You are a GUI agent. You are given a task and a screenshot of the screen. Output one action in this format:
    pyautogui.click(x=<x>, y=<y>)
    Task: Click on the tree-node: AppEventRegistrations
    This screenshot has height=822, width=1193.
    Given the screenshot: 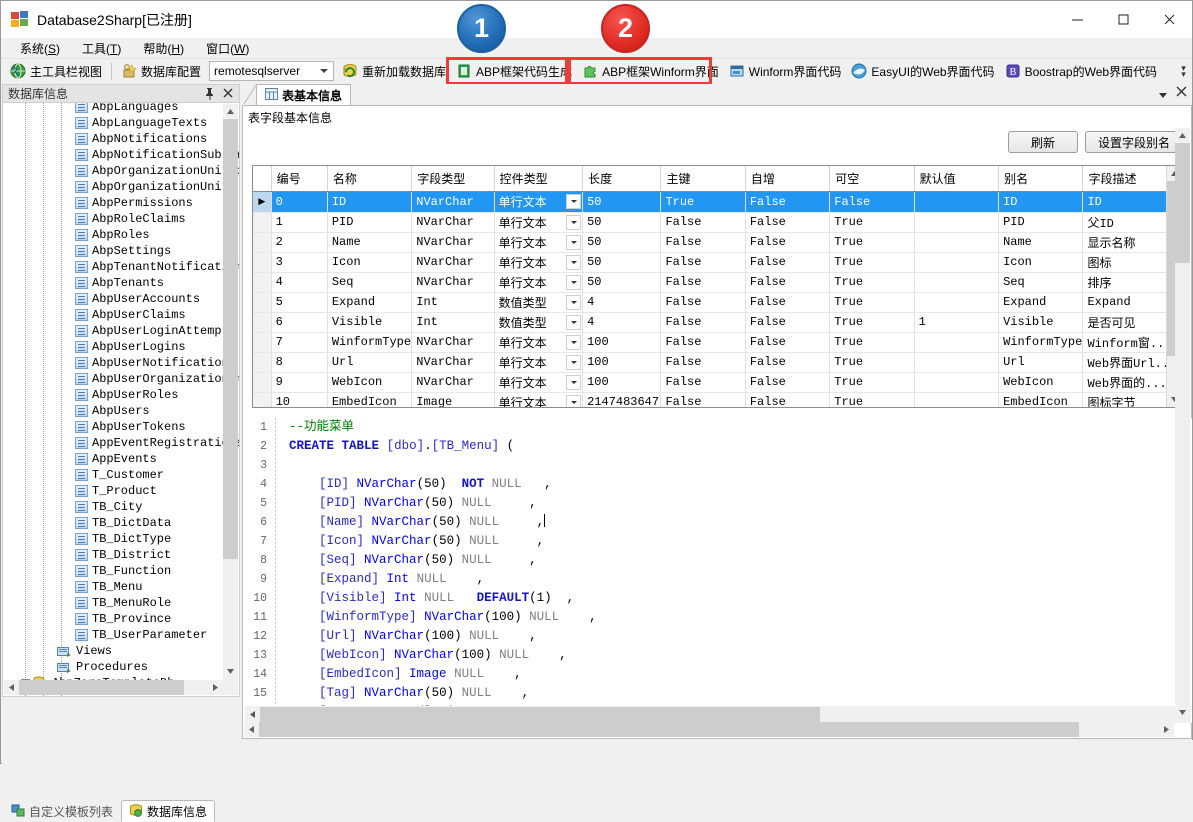 What is the action you would take?
    pyautogui.click(x=121, y=443)
    